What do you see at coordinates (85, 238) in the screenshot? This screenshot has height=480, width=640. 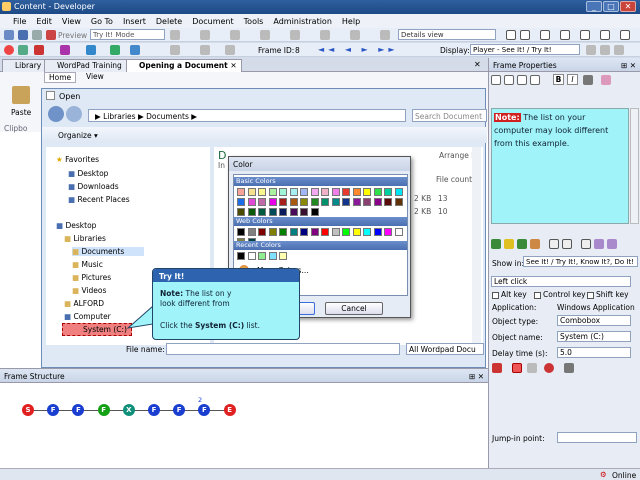 I see `tree-item-libraries: ■ Libraries` at bounding box center [85, 238].